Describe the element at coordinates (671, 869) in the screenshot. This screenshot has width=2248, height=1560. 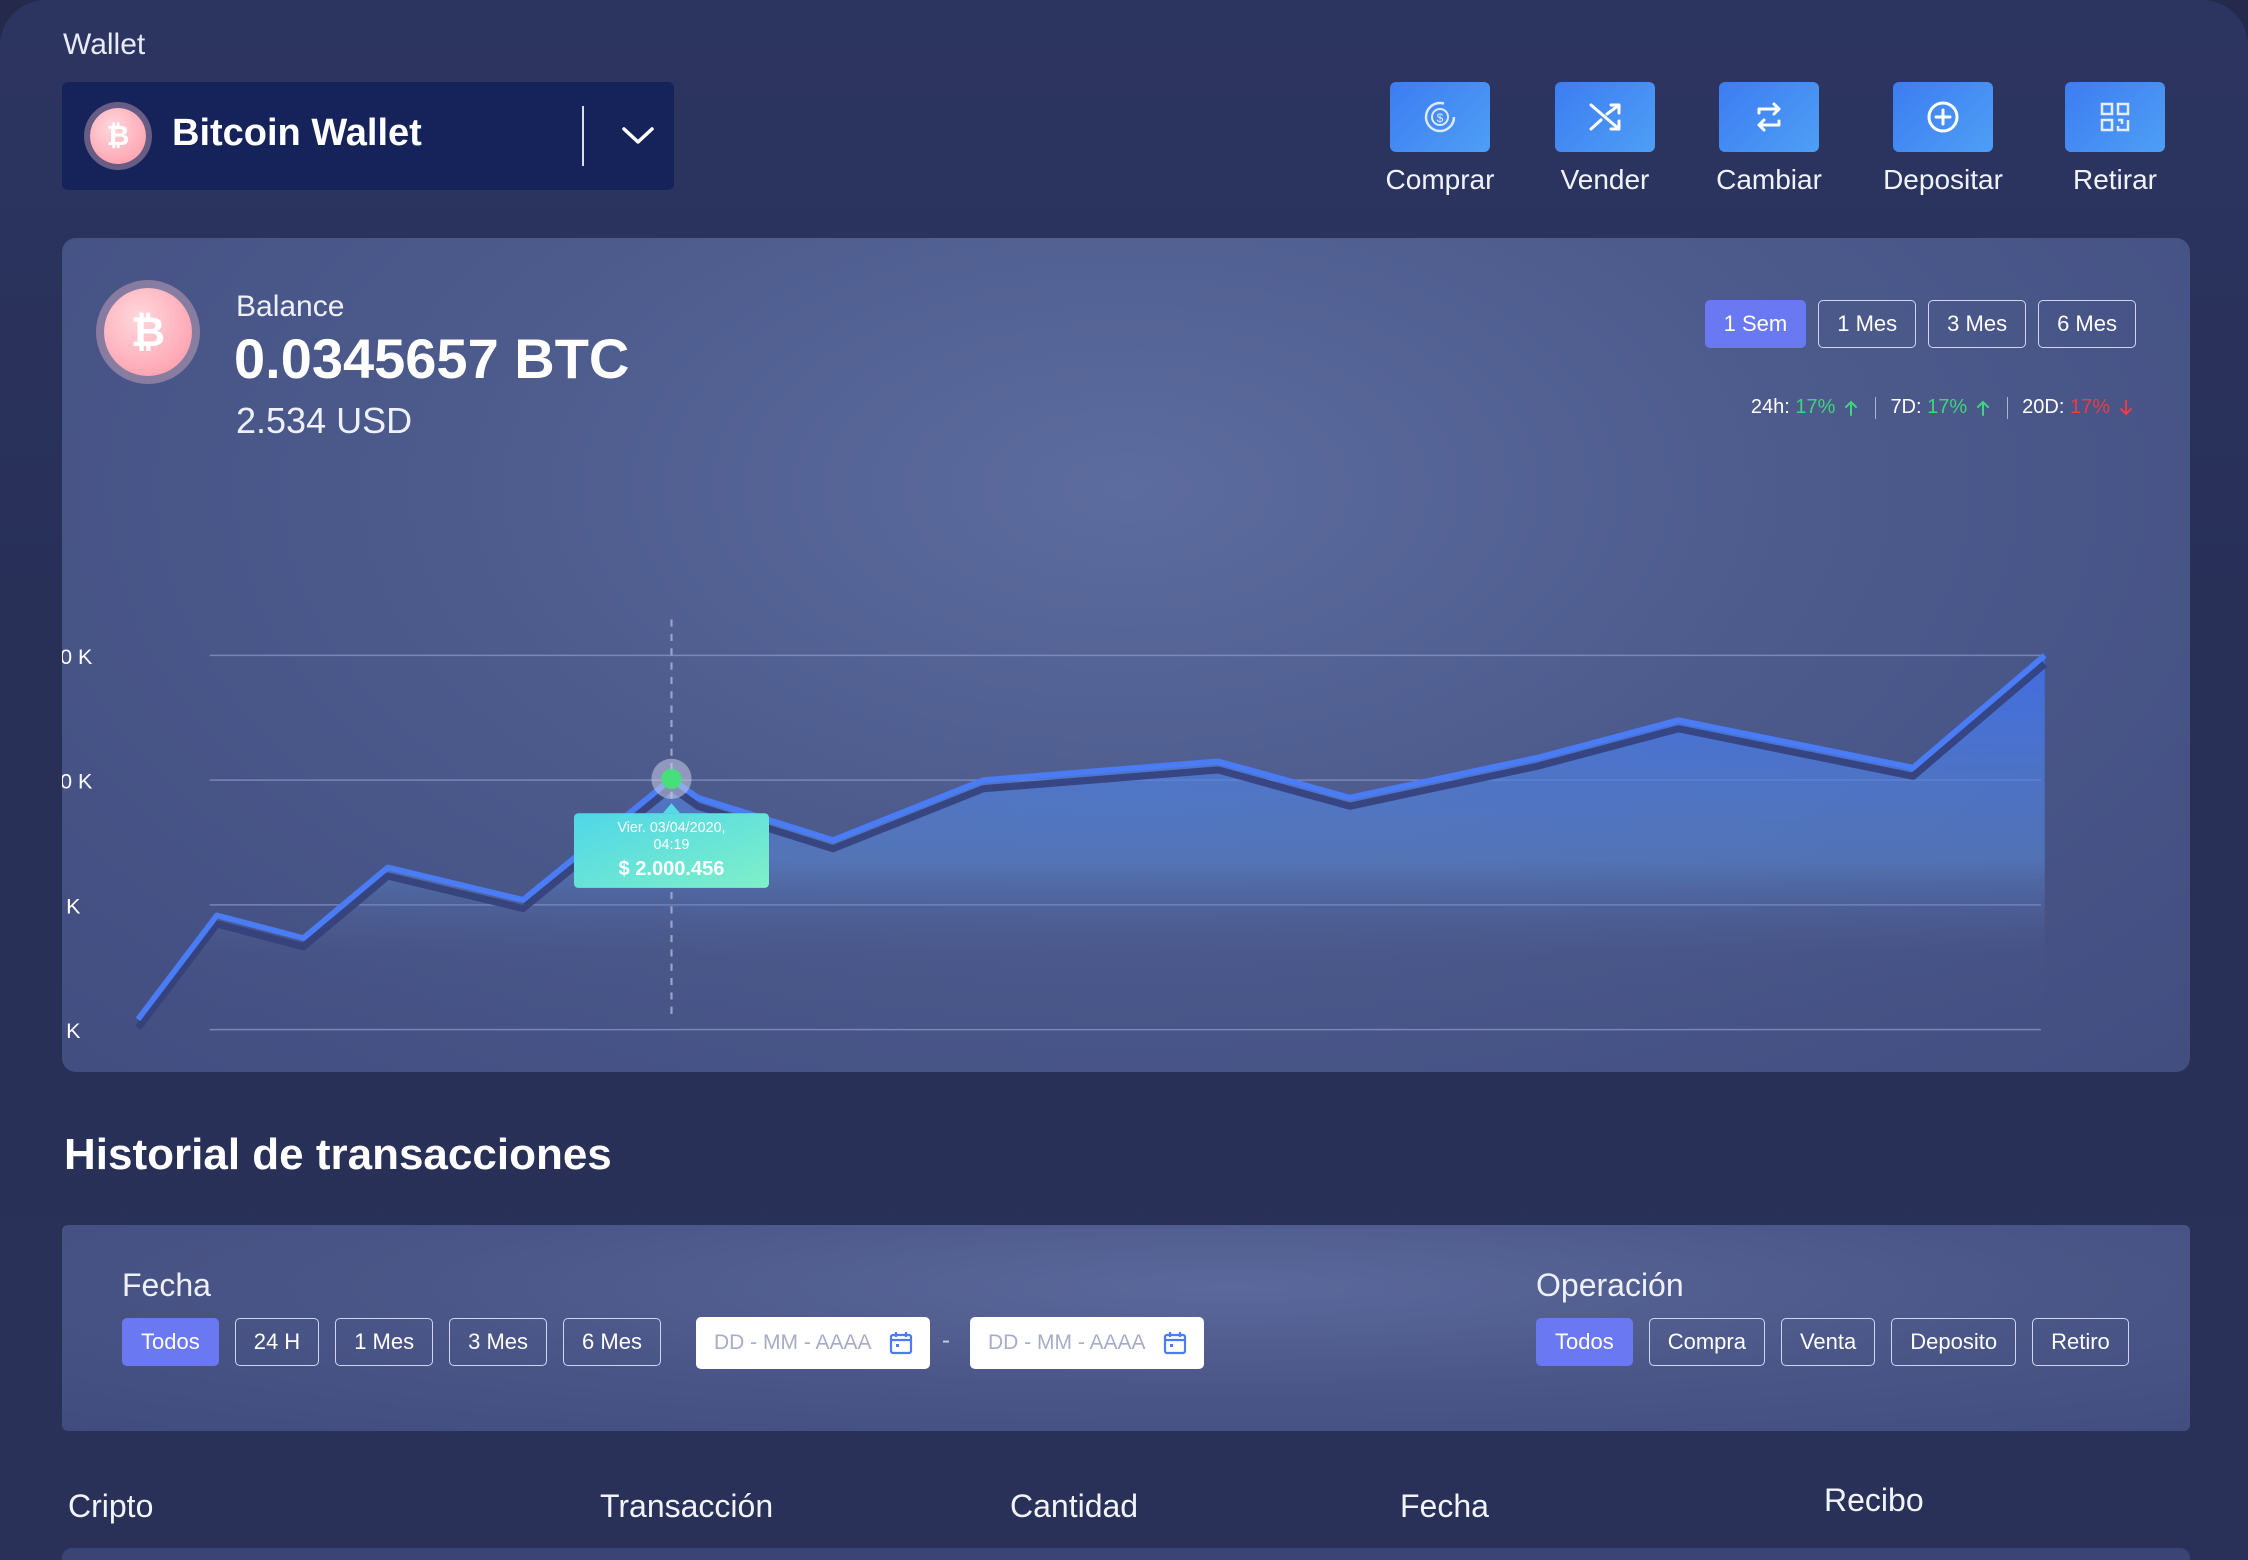
I see `tooltip-value: $ 2.000.456` at that location.